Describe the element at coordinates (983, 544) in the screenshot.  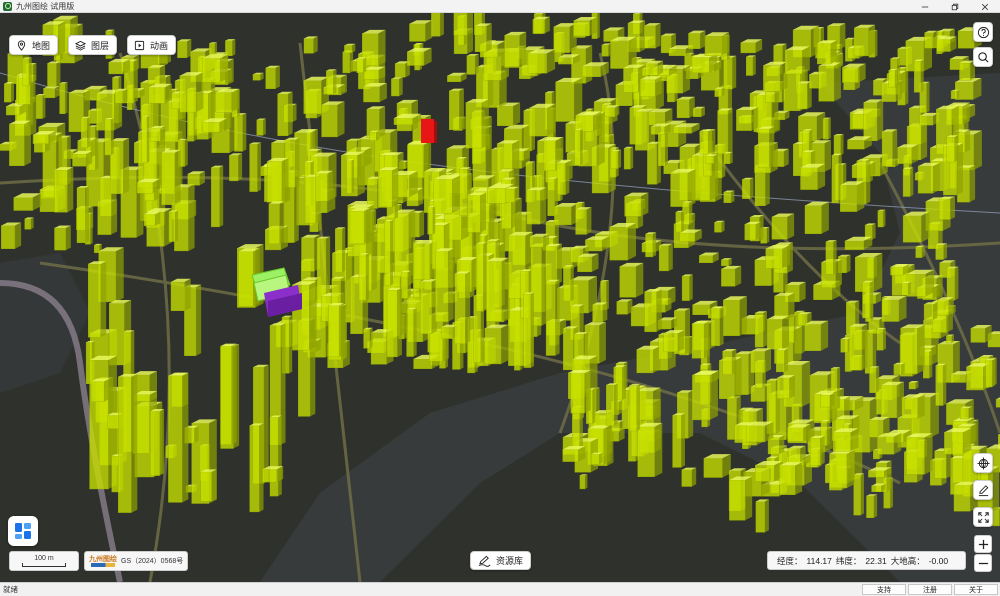
I see `zoom-in-button` at that location.